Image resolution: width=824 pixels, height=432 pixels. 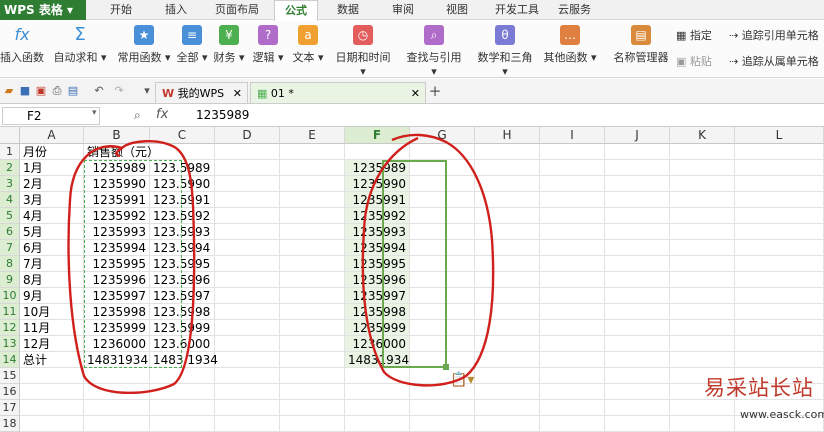 What do you see at coordinates (377, 200) in the screenshot?
I see `cell-copied-sales: 1235991` at bounding box center [377, 200].